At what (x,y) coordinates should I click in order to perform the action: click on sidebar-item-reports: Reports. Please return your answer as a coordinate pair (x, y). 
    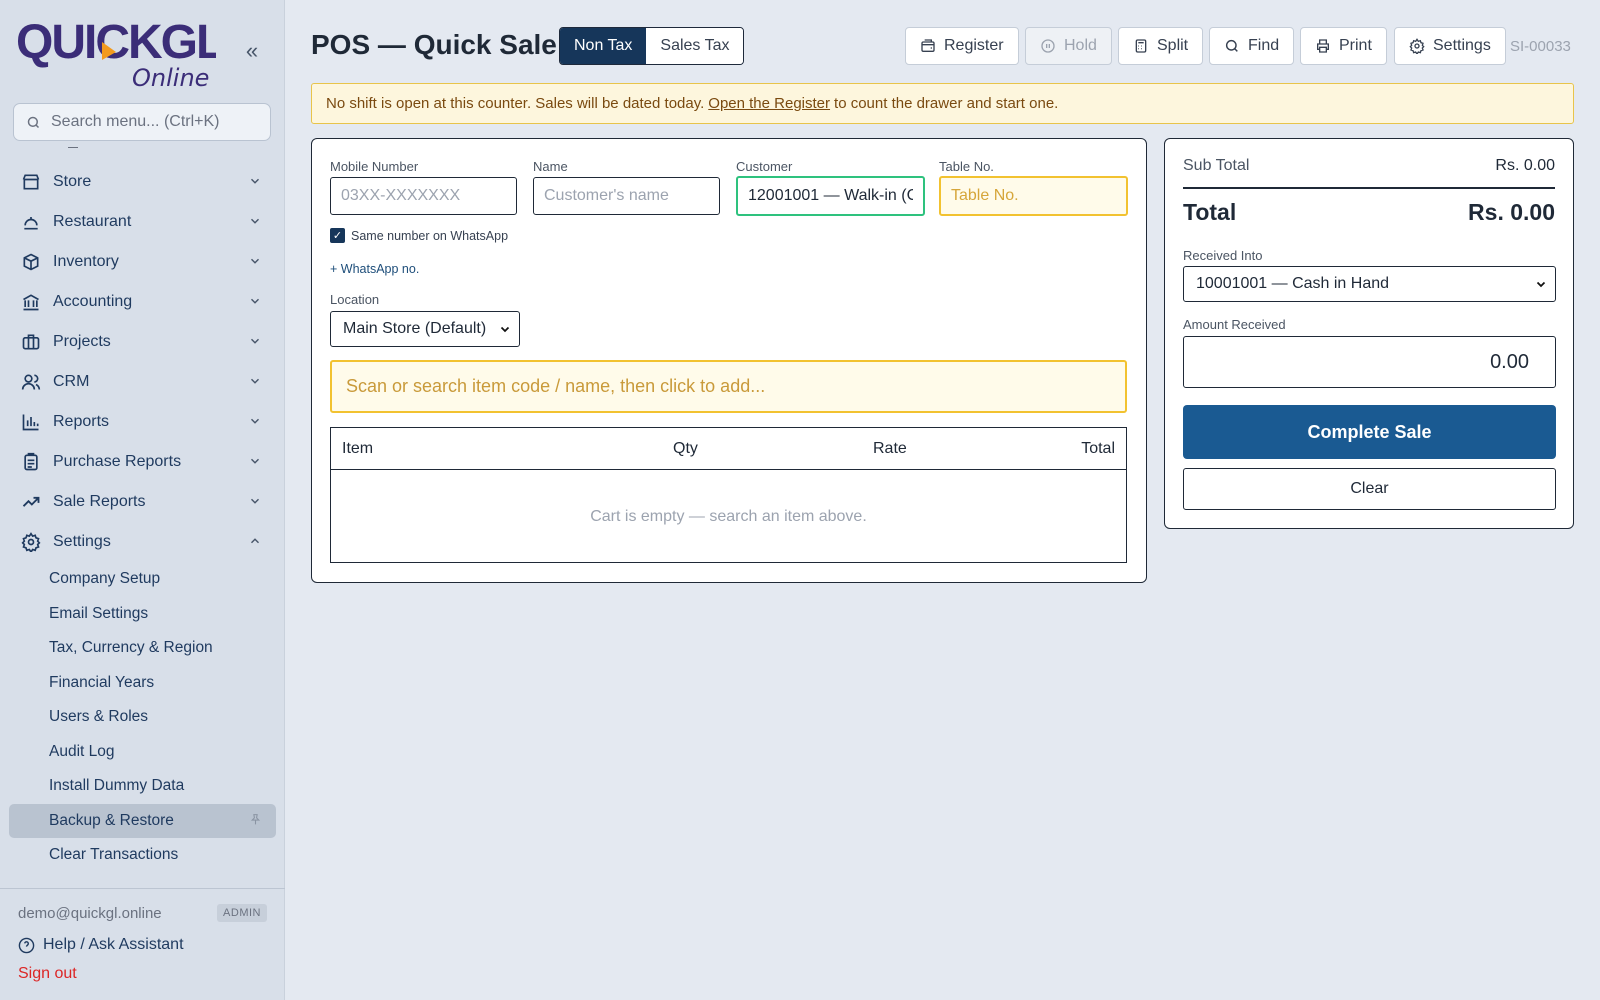
    Looking at the image, I should click on (142, 422).